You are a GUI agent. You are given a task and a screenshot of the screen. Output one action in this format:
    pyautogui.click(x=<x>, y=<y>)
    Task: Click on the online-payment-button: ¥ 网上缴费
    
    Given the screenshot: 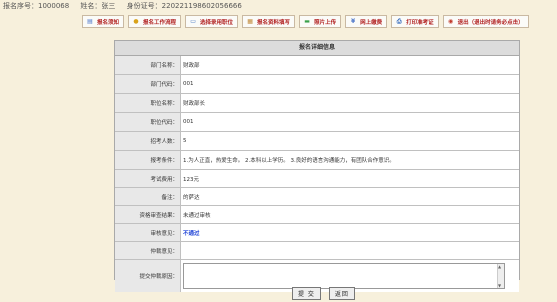 What is the action you would take?
    pyautogui.click(x=366, y=21)
    